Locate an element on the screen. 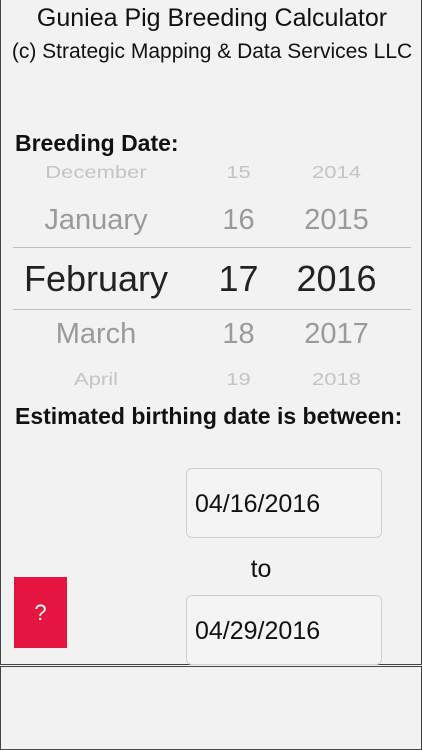  picker-year: 2018 is located at coordinates (336, 379).